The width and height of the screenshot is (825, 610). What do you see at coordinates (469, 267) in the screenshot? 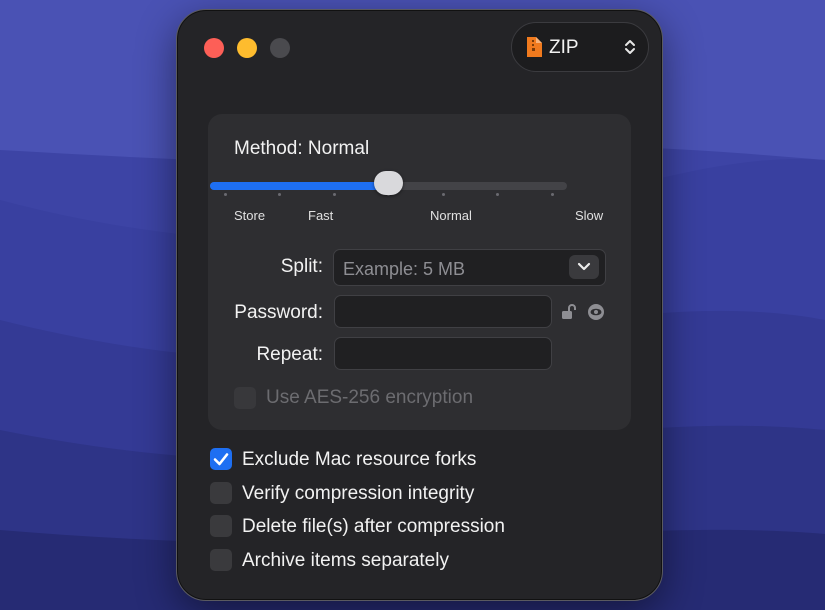
I see `split-field: Example: 5 MB` at bounding box center [469, 267].